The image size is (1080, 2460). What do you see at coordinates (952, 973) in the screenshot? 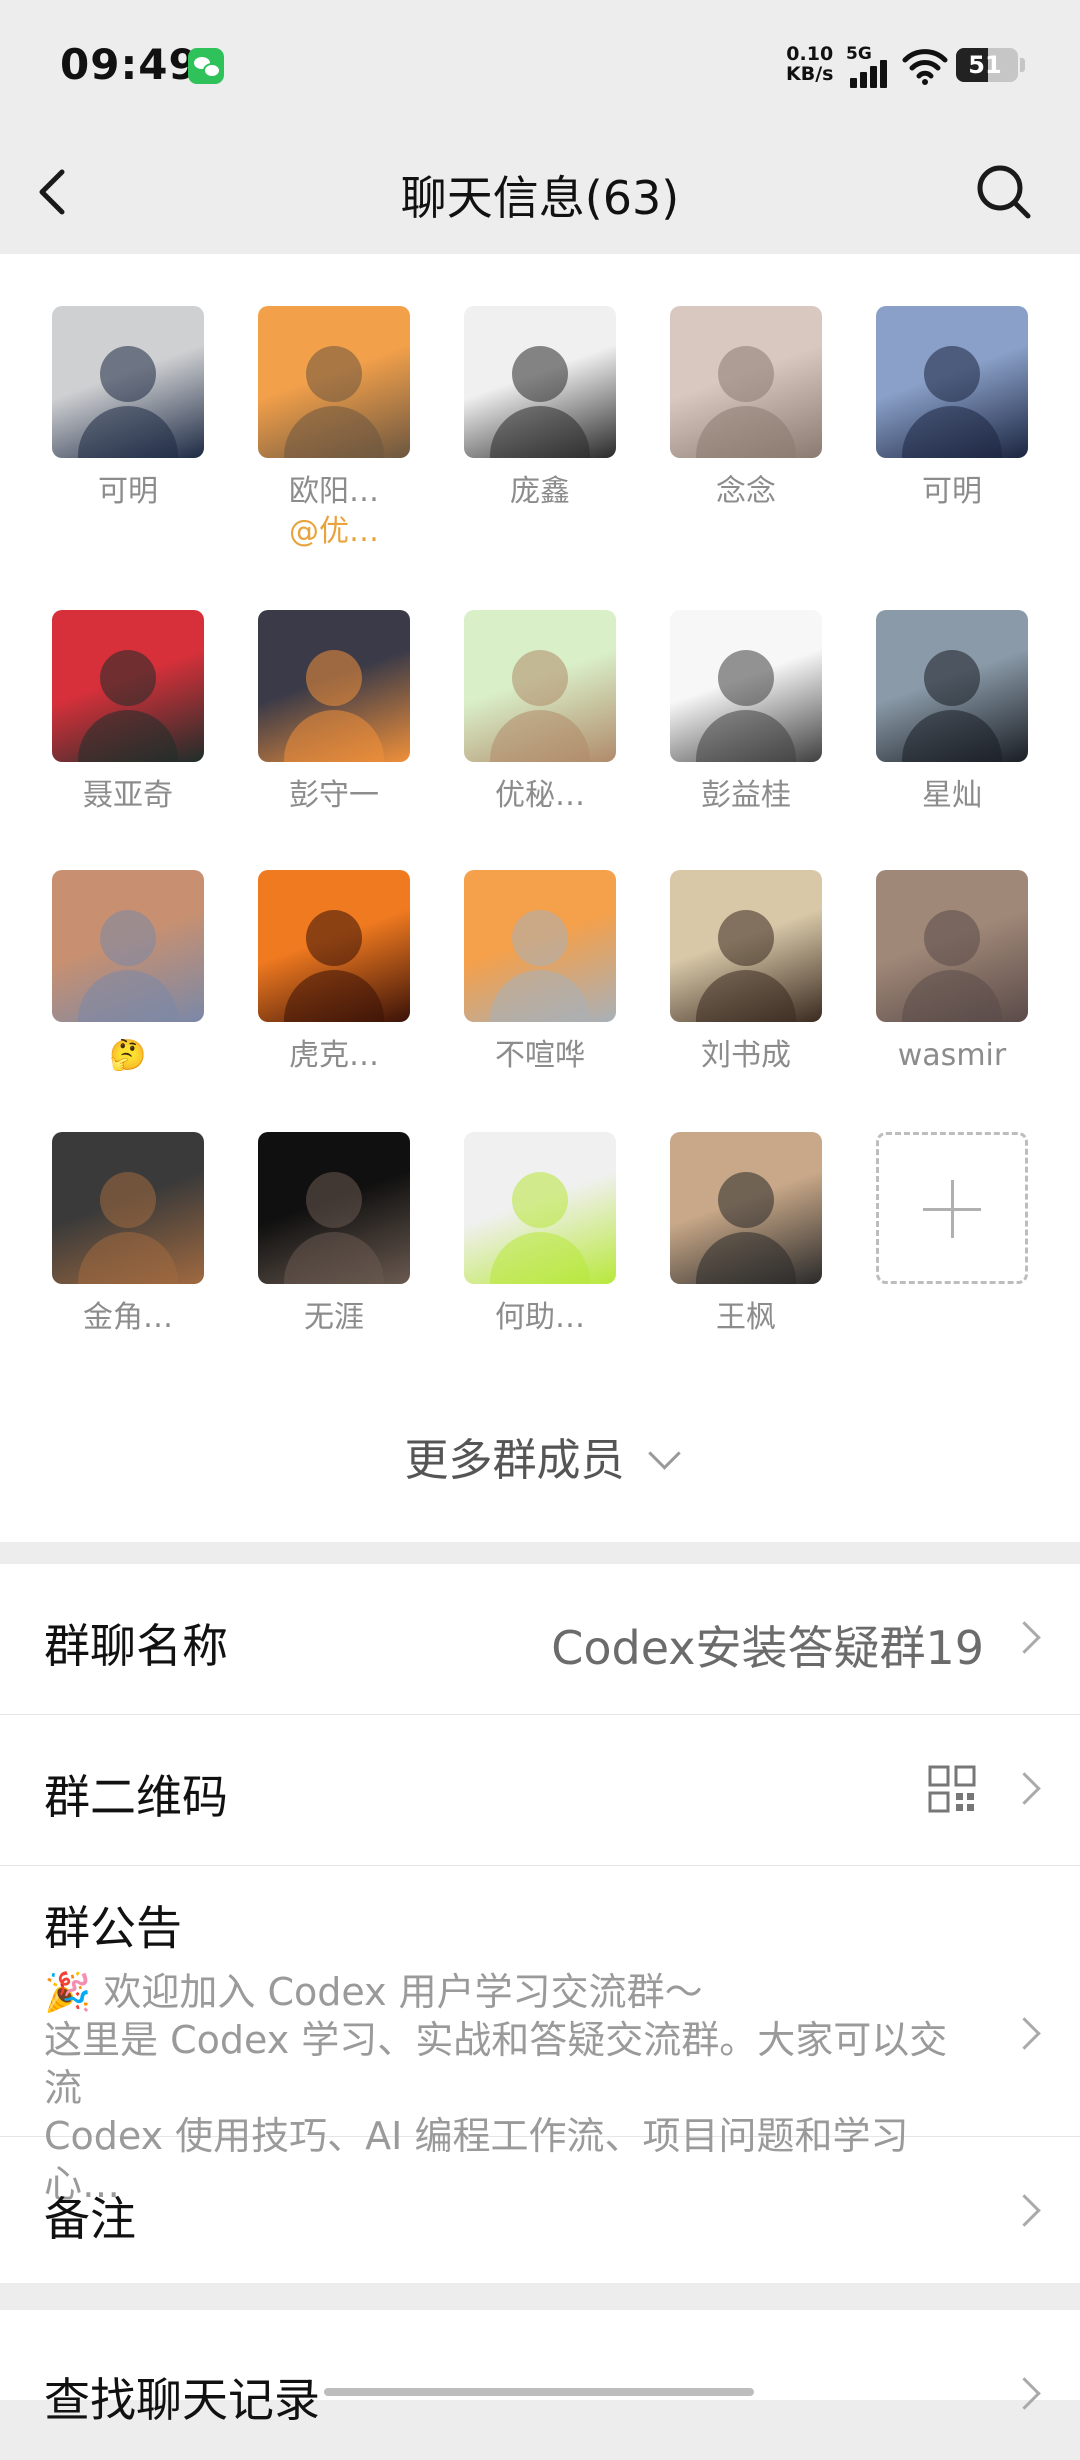
I see `member-item: wasmir` at bounding box center [952, 973].